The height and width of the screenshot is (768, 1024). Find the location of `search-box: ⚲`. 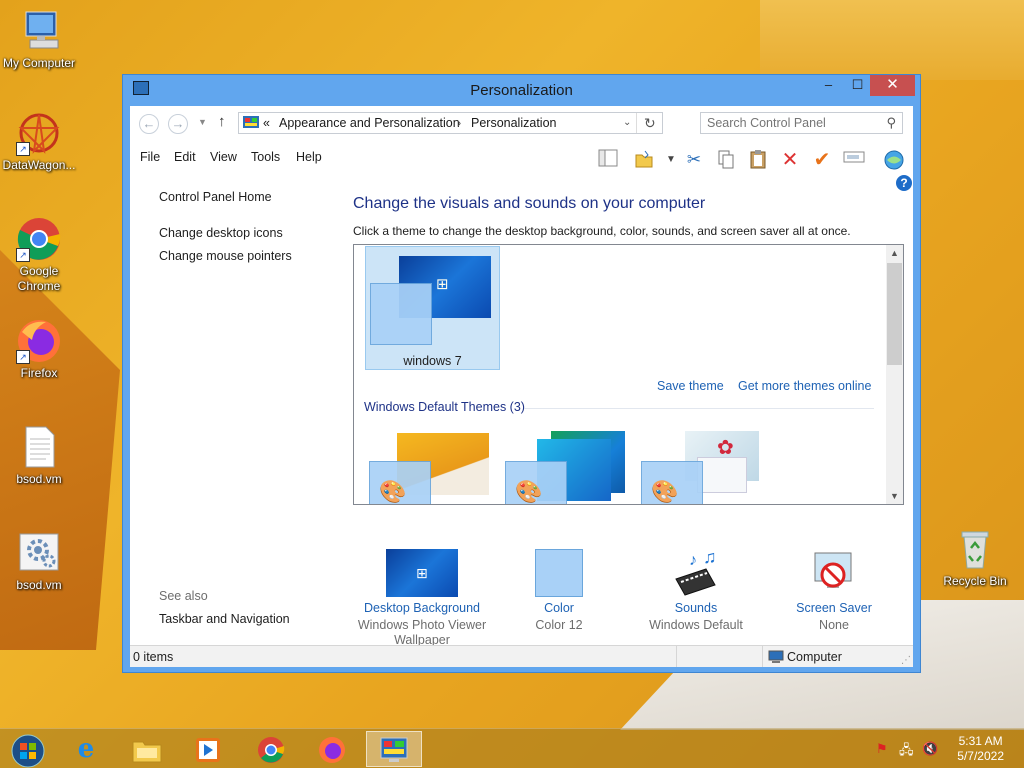

search-box: ⚲ is located at coordinates (801, 123).